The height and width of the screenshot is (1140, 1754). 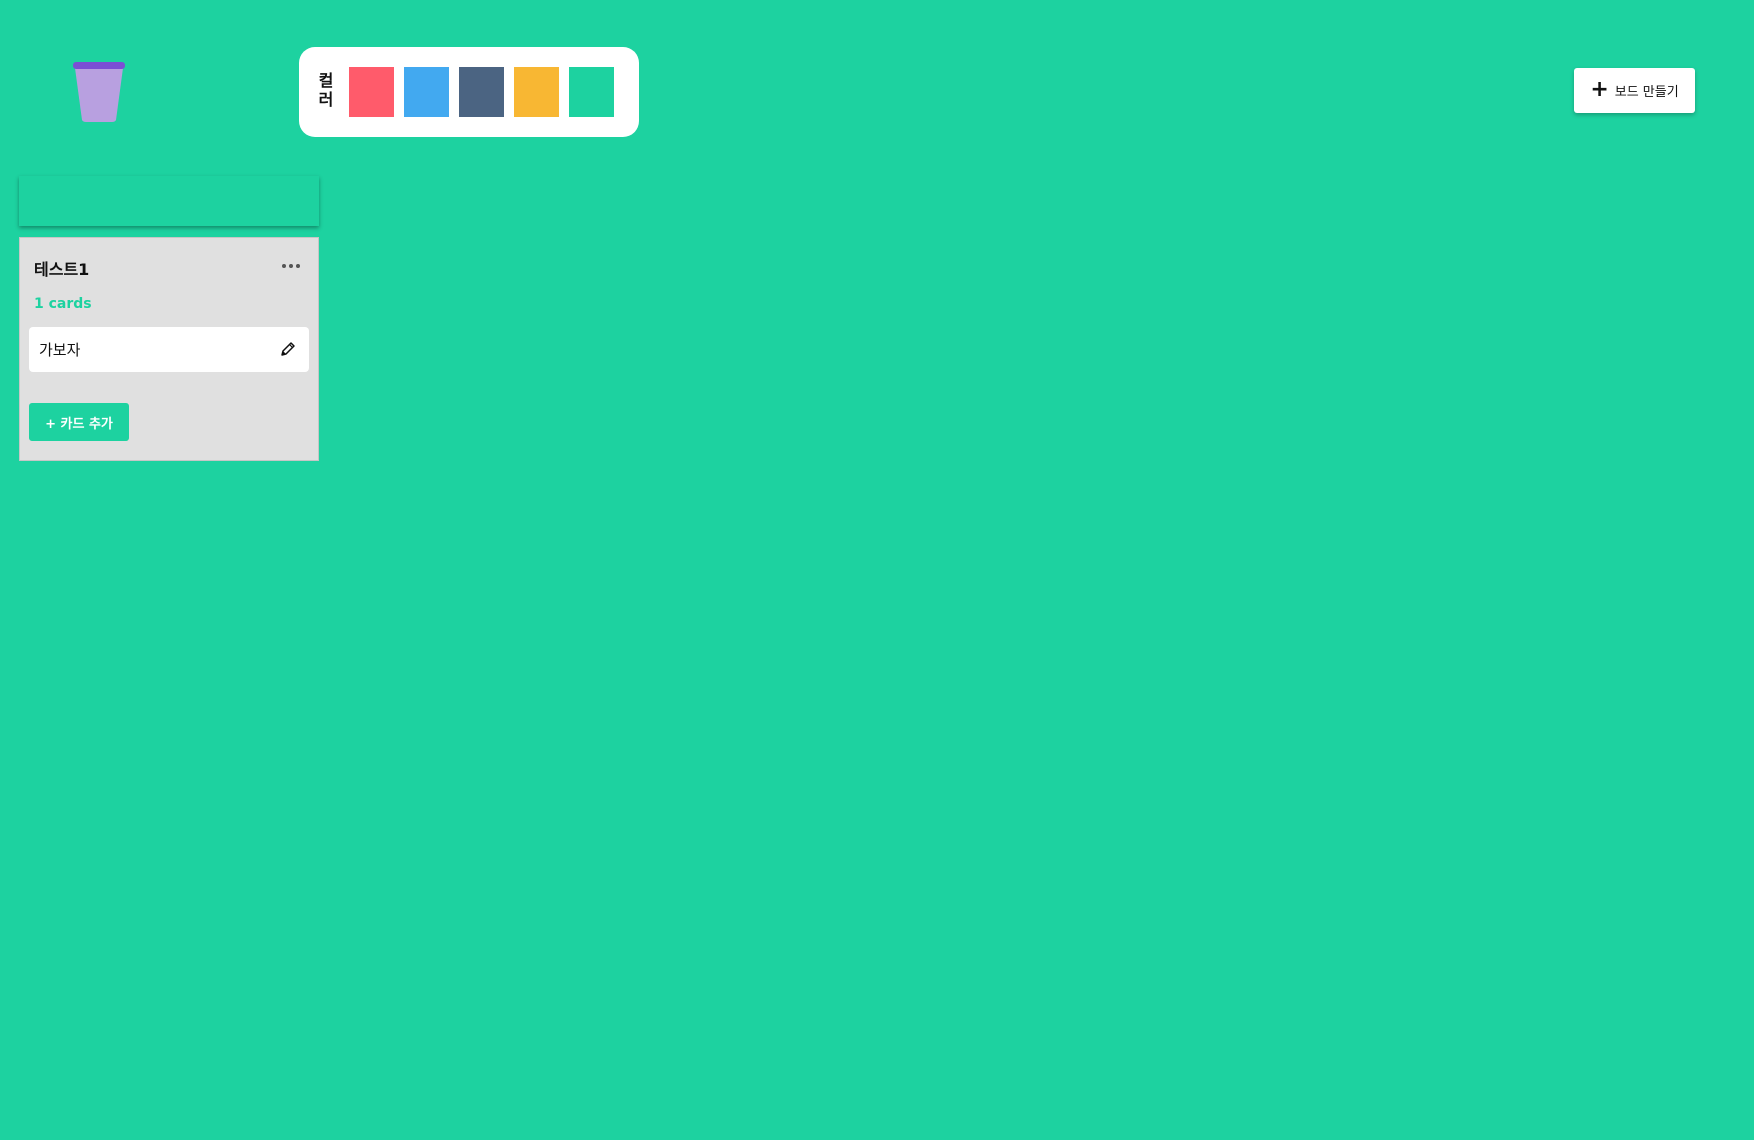 I want to click on add-card-button: + 카드 추가, so click(x=79, y=422).